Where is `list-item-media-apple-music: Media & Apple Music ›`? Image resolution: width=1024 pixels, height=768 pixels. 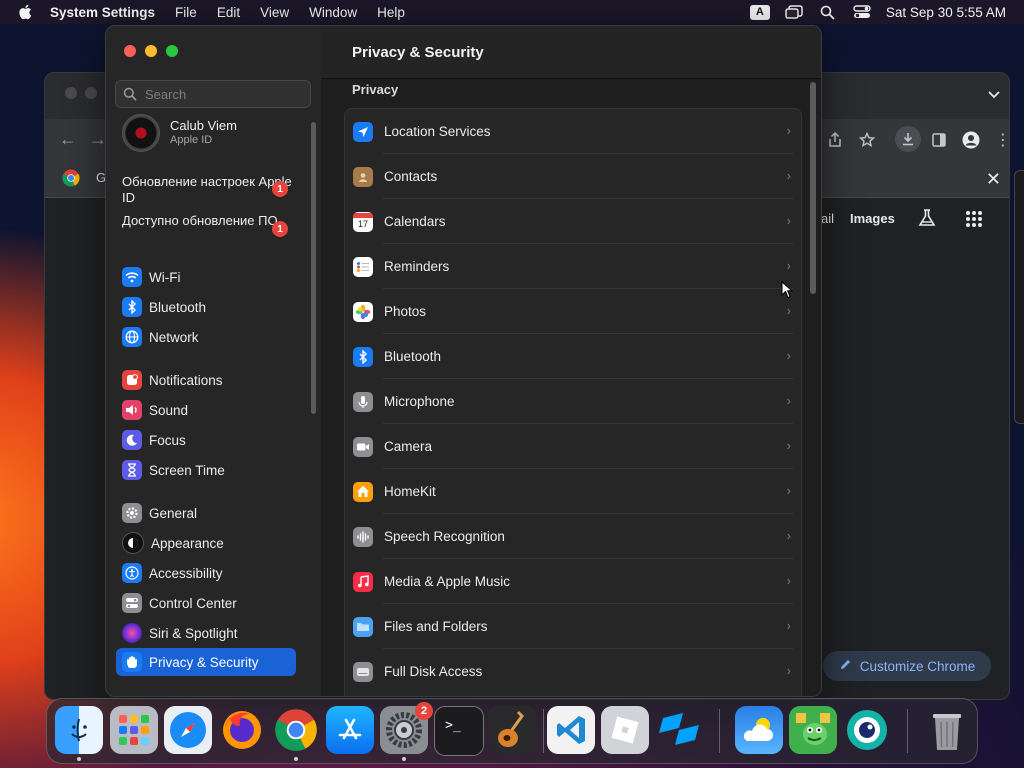 list-item-media-apple-music: Media & Apple Music › is located at coordinates (573, 581).